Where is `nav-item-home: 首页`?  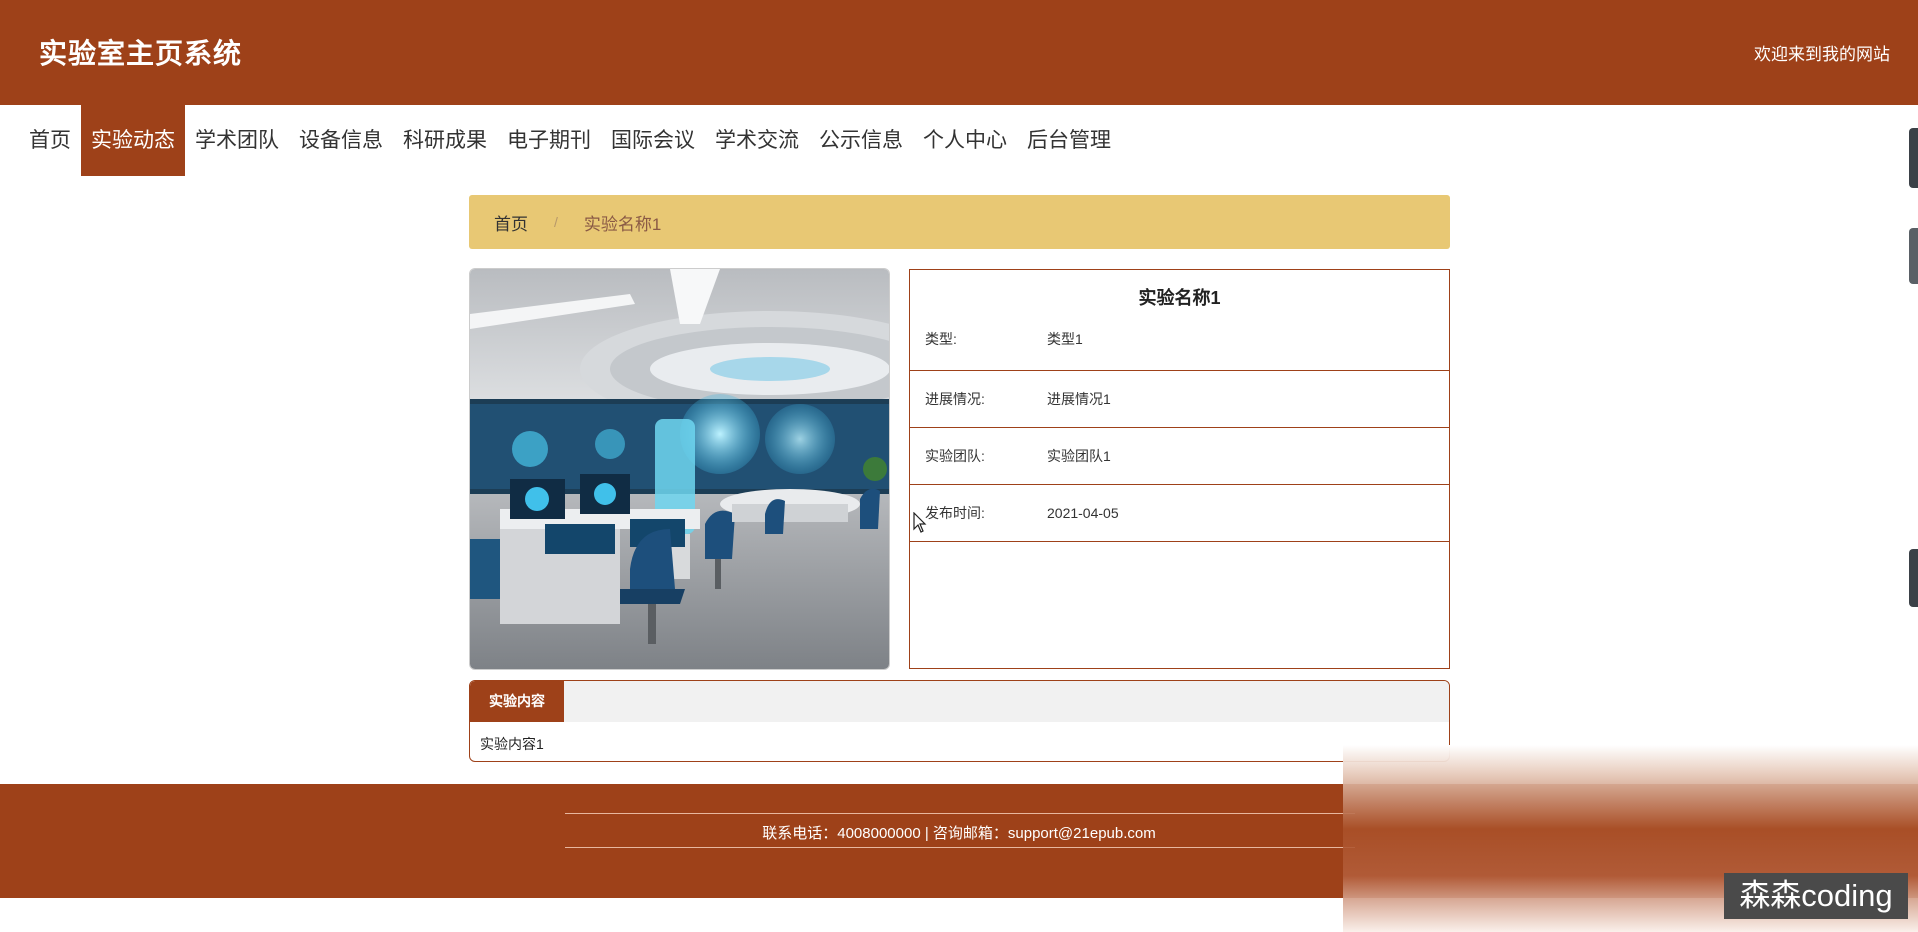
nav-item-home: 首页 is located at coordinates (50, 140).